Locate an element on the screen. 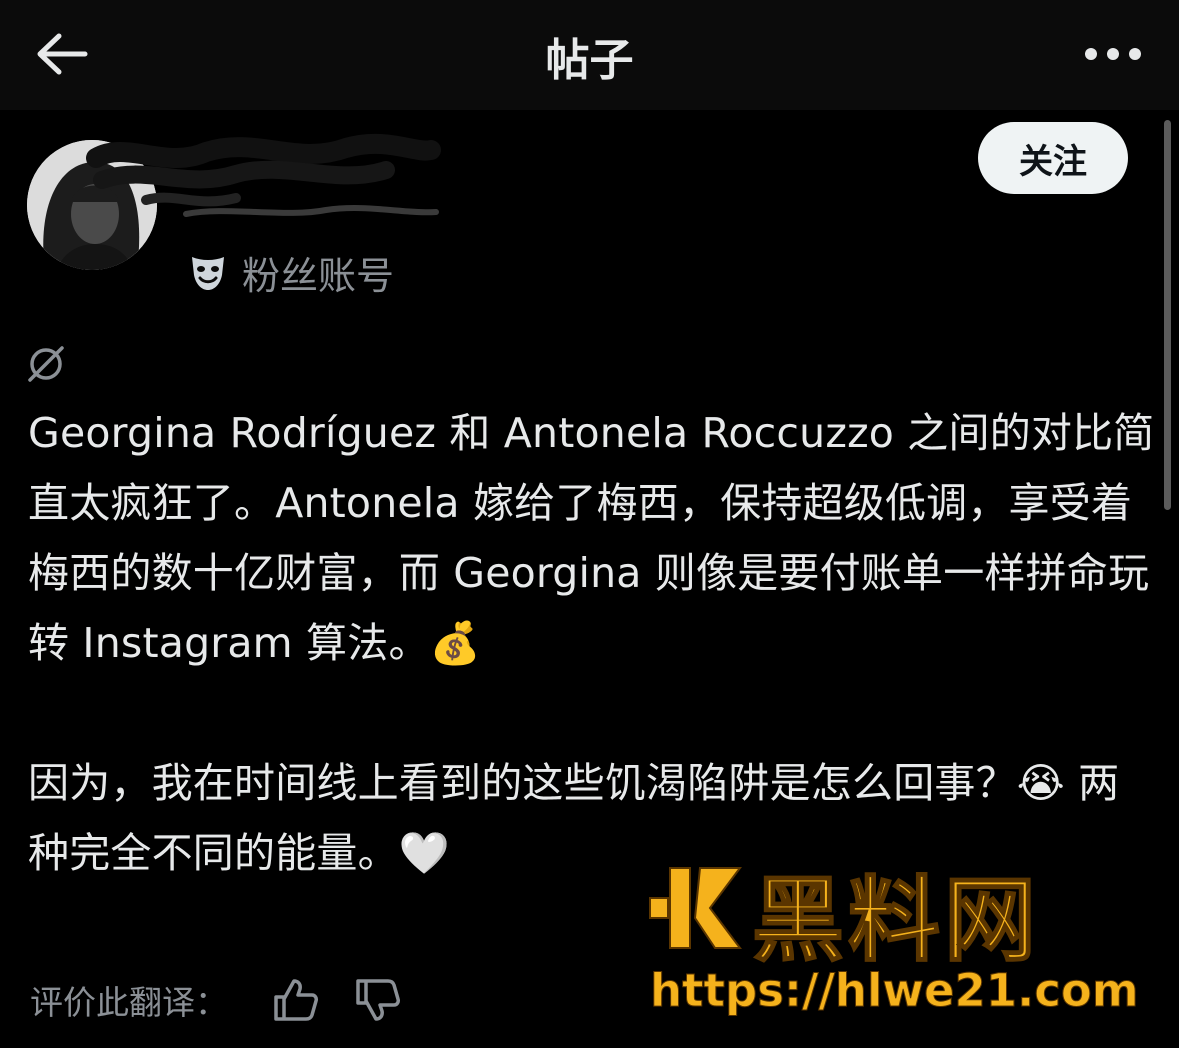  rate-translation-label: 评价此翻译： is located at coordinates (129, 1002).